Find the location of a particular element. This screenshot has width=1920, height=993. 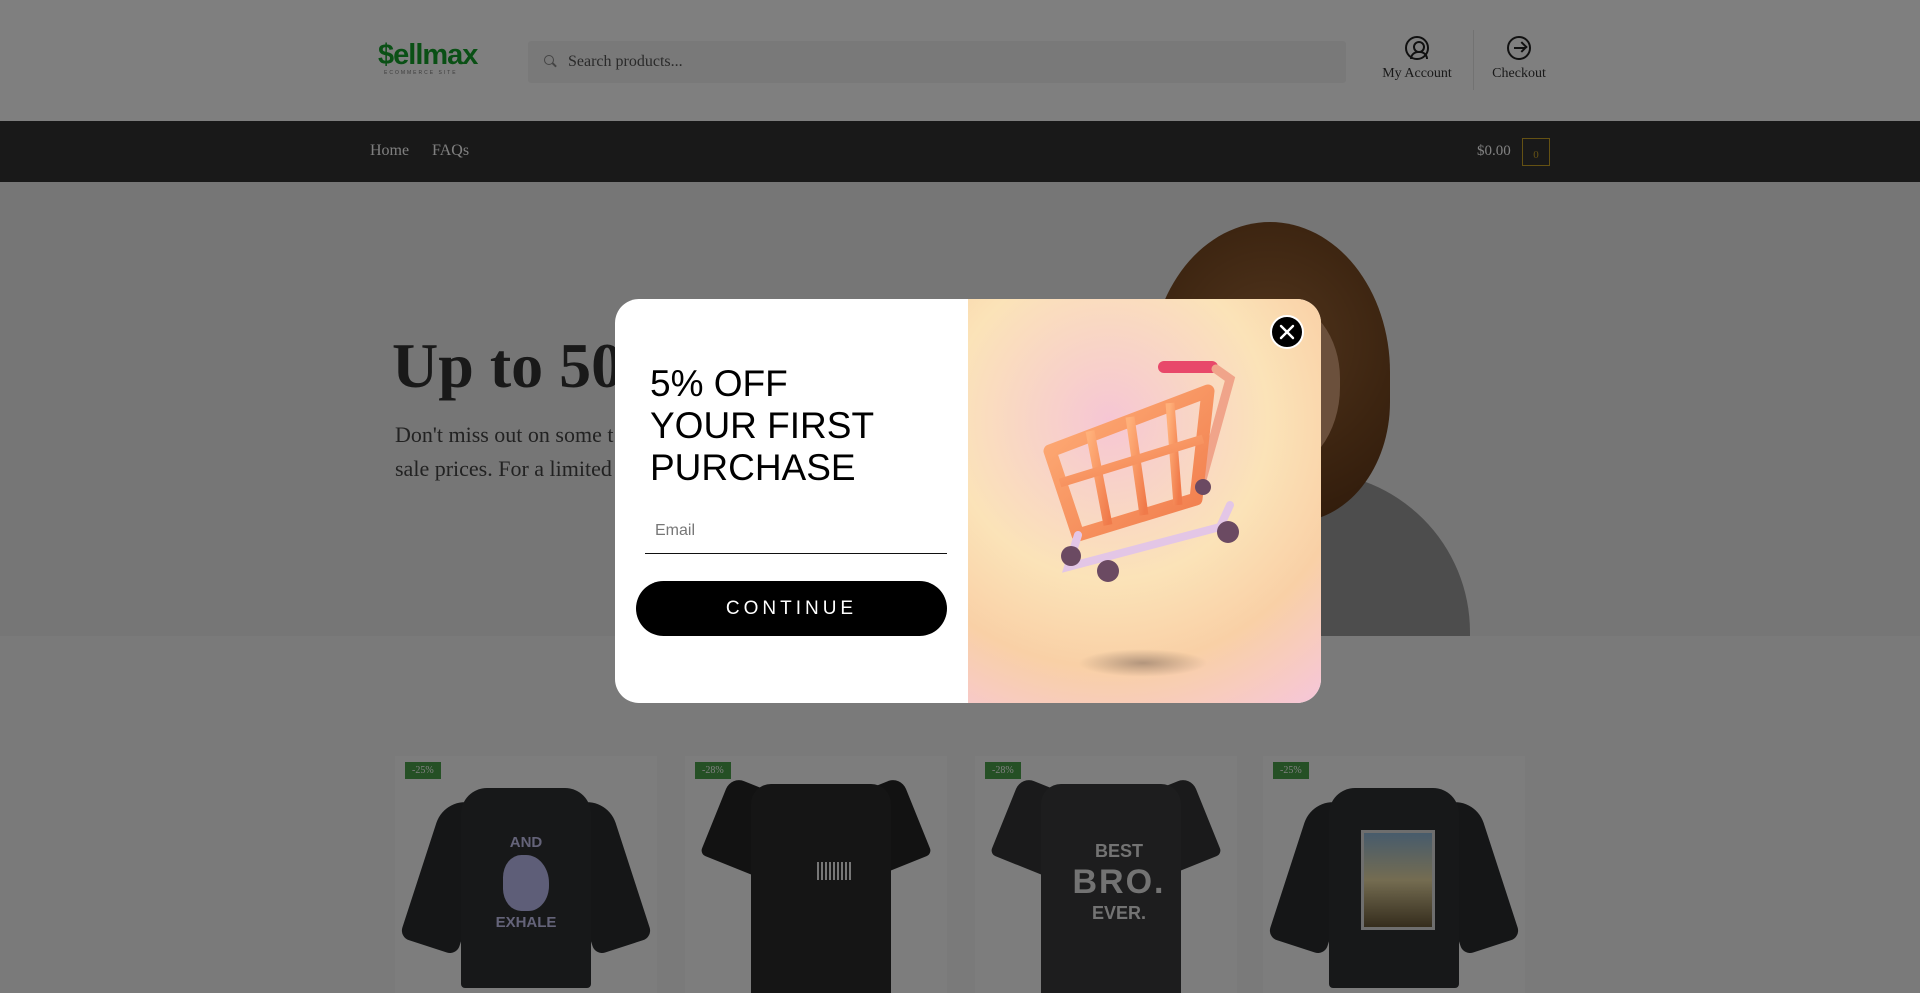

email-field is located at coordinates (796, 531).